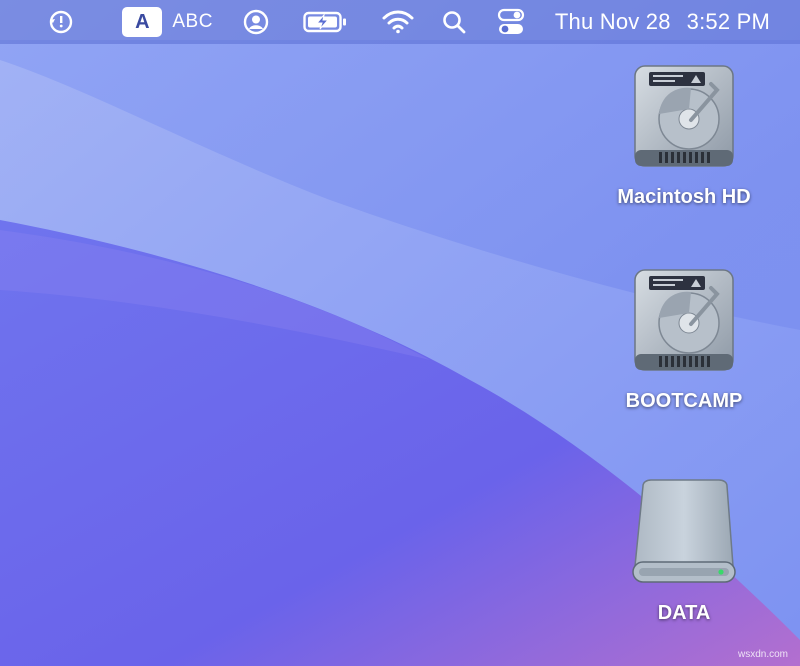 This screenshot has height=666, width=800. I want to click on drive-label: BOOTCAMP, so click(684, 401).